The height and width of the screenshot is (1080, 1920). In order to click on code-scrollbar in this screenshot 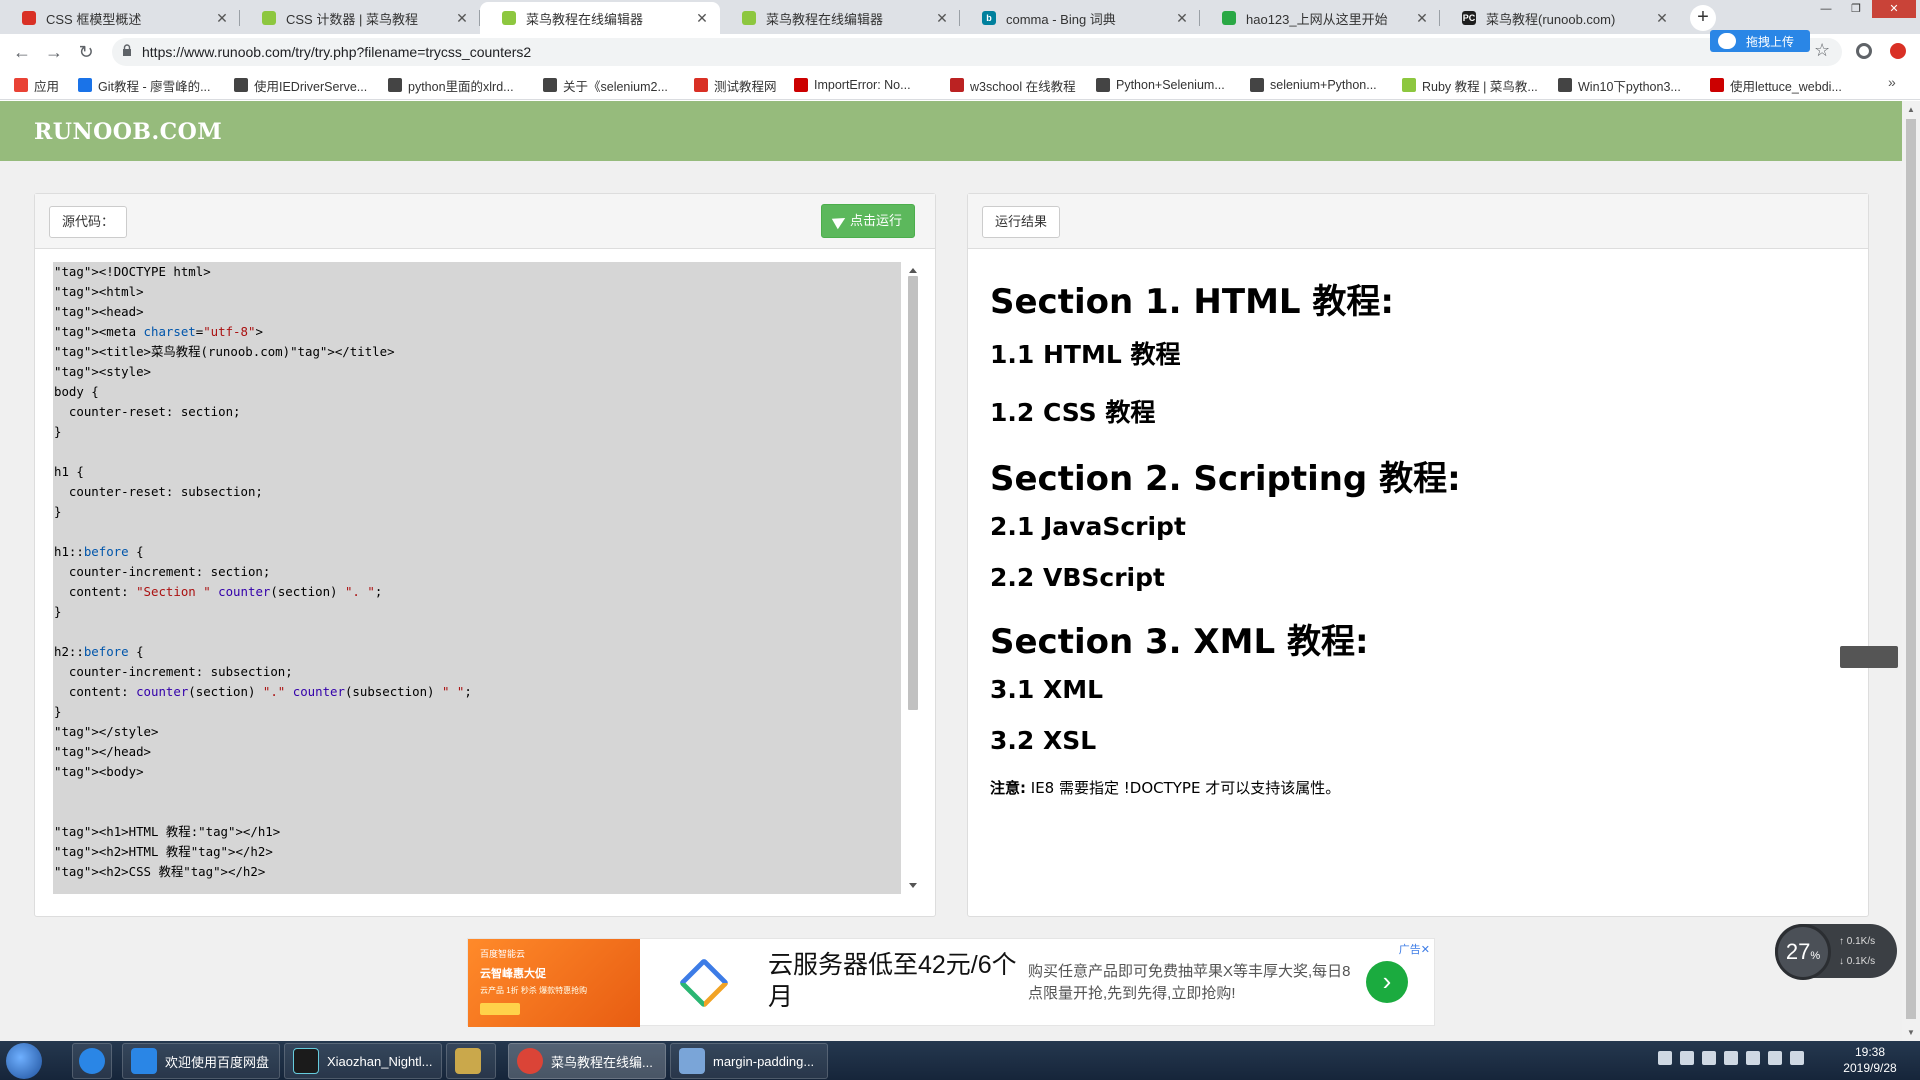, I will do `click(913, 578)`.